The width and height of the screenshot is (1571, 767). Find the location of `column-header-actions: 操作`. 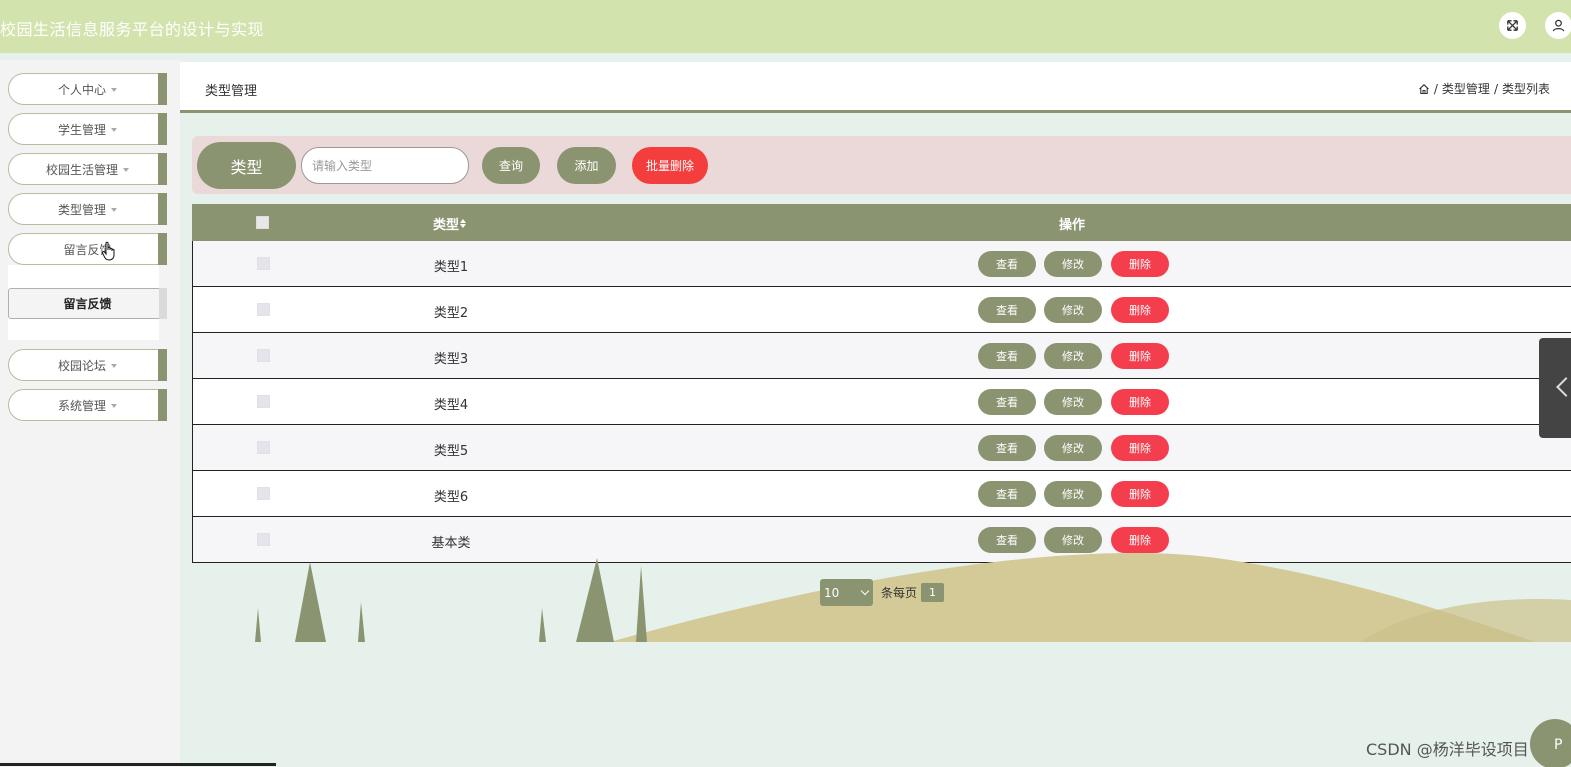

column-header-actions: 操作 is located at coordinates (1072, 225).